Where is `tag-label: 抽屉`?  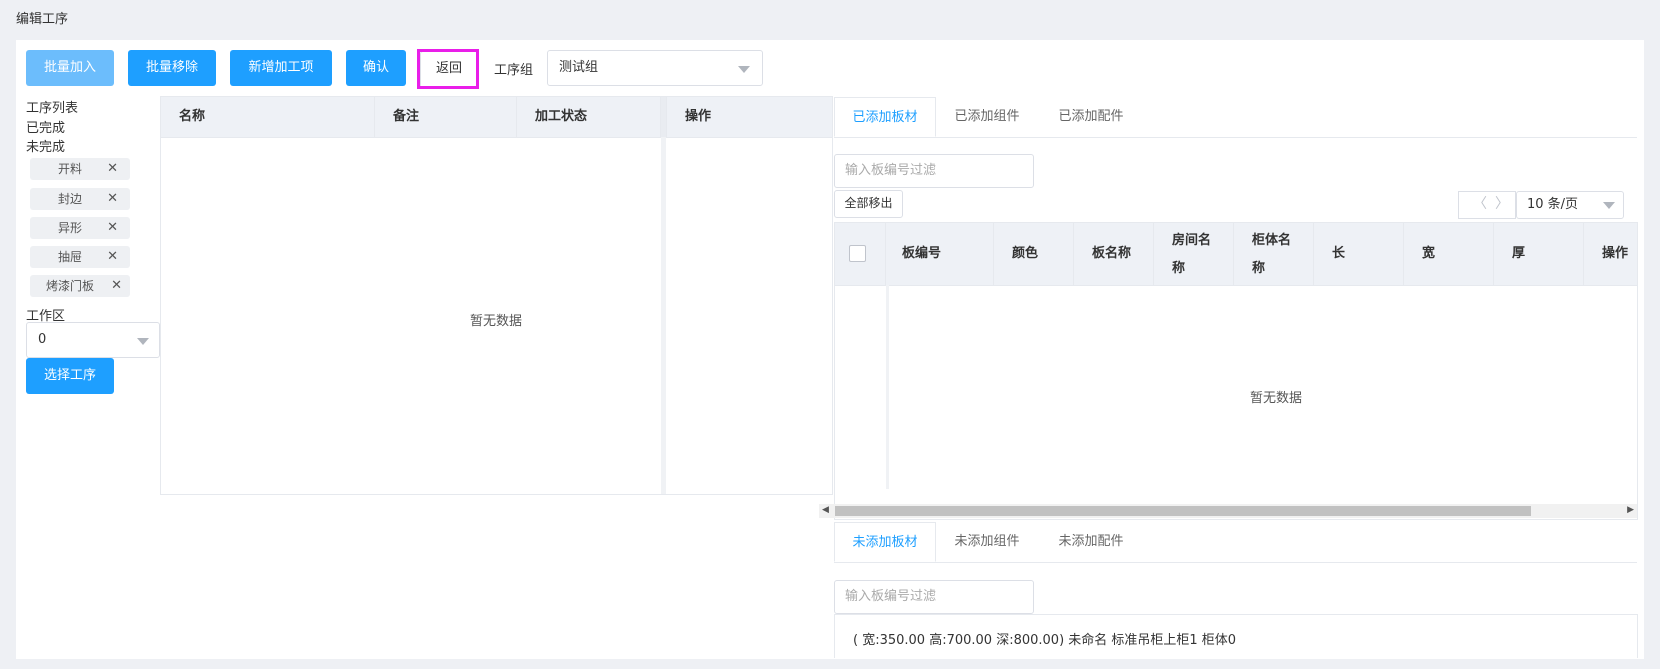 tag-label: 抽屉 is located at coordinates (70, 257).